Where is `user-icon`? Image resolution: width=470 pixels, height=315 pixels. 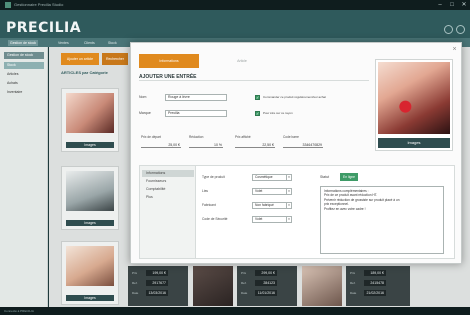 user-icon is located at coordinates (460, 29).